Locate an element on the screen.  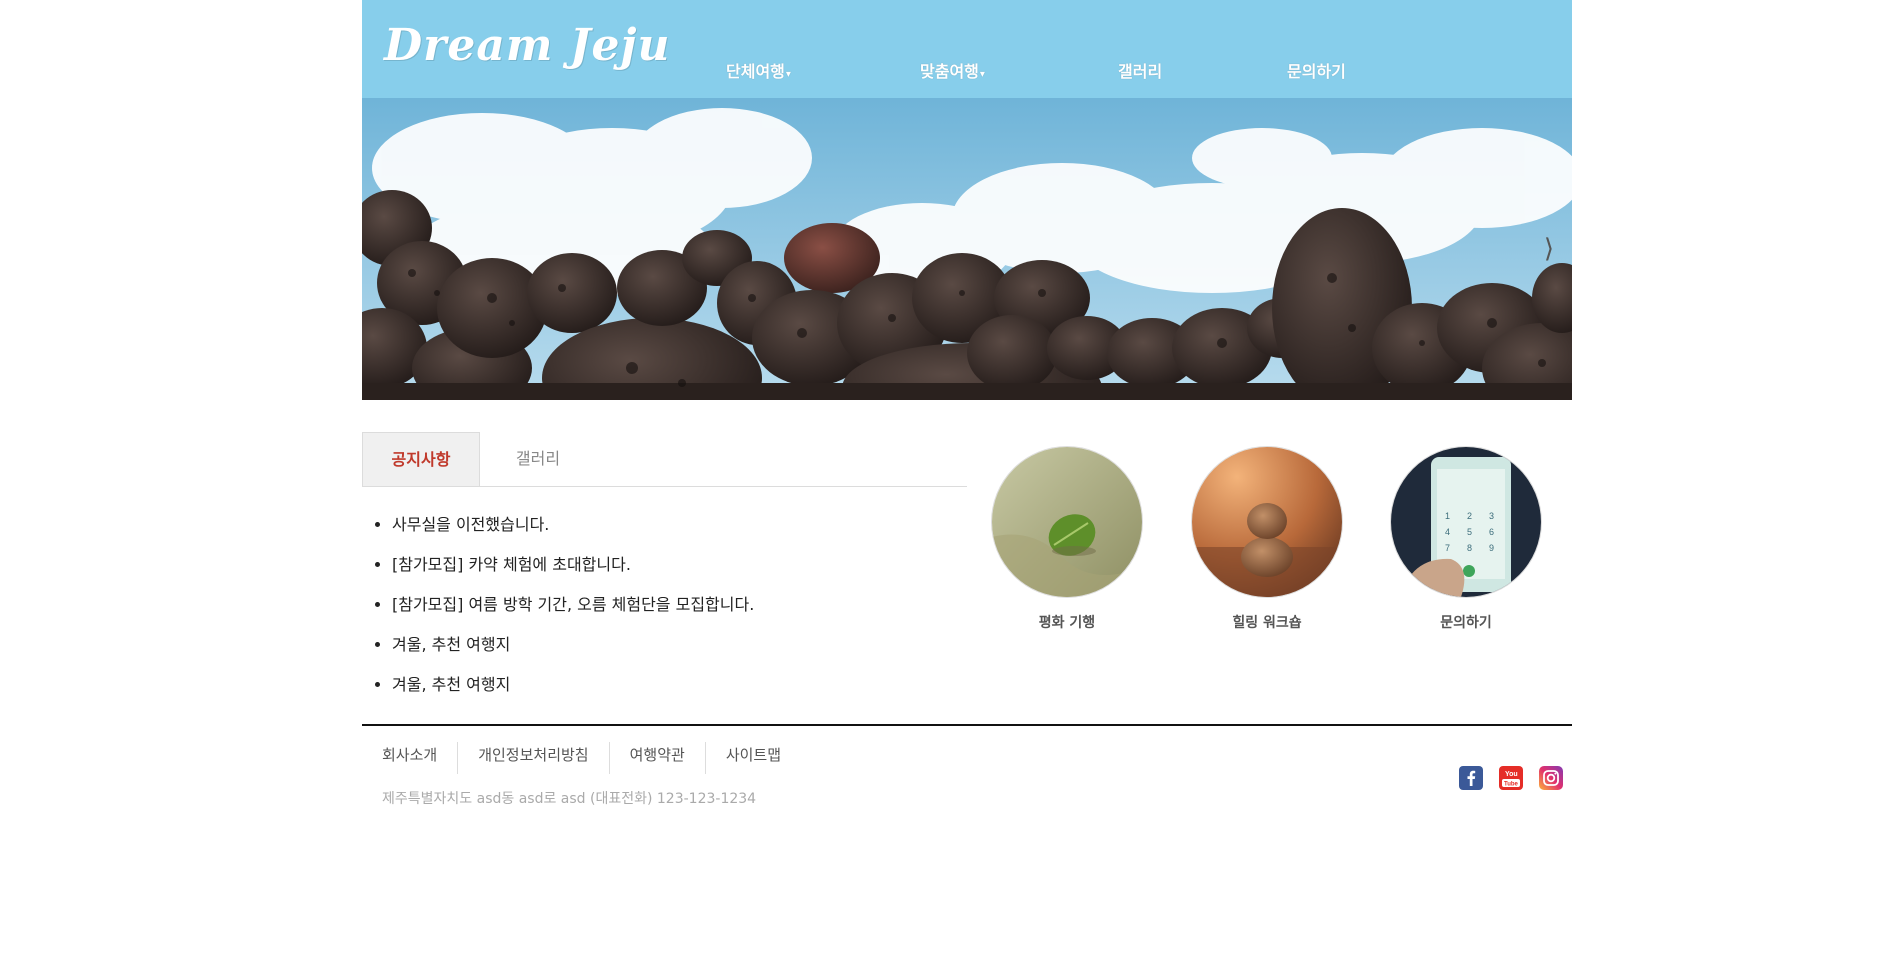
card-healing-workshop: 힐링 워크숍 is located at coordinates (1267, 539).